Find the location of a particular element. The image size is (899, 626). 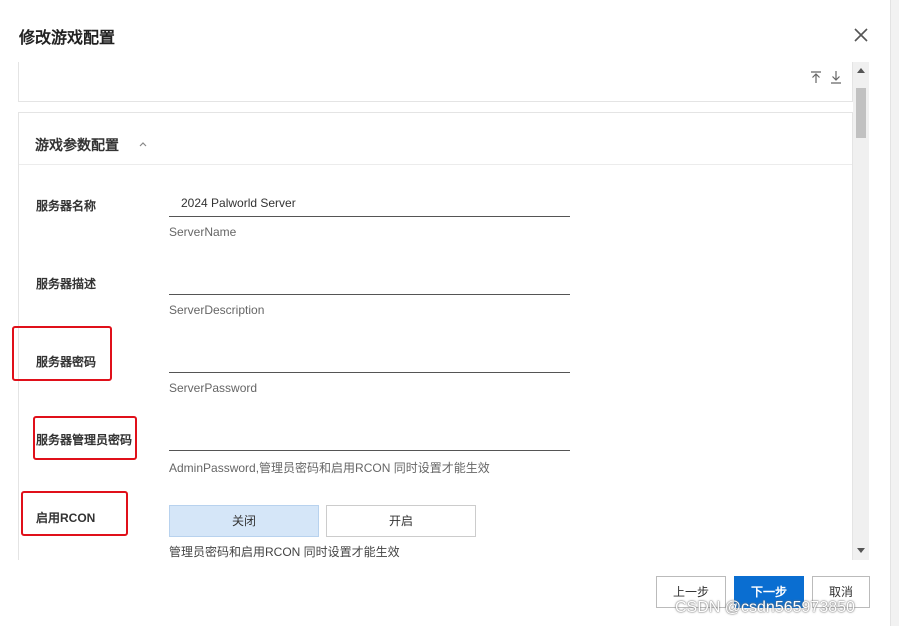

panel-header: 游戏参数配置 is located at coordinates (435, 139).